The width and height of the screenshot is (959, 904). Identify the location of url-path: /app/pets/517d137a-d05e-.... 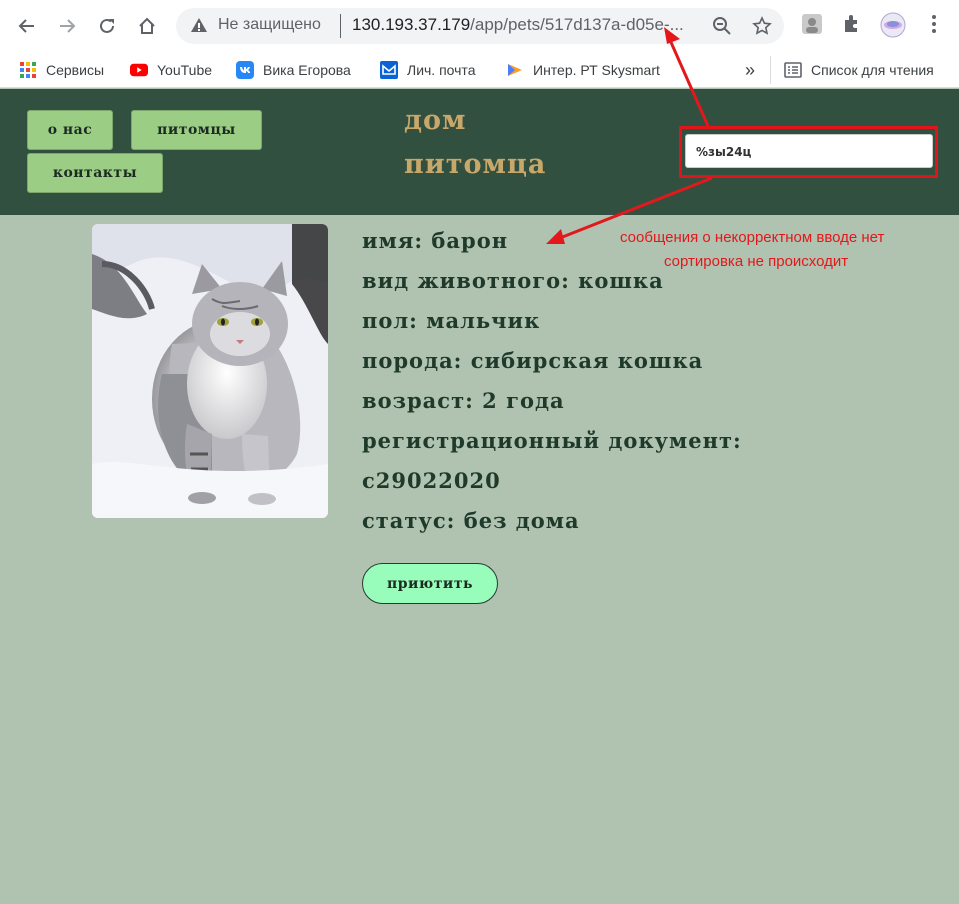
(577, 24).